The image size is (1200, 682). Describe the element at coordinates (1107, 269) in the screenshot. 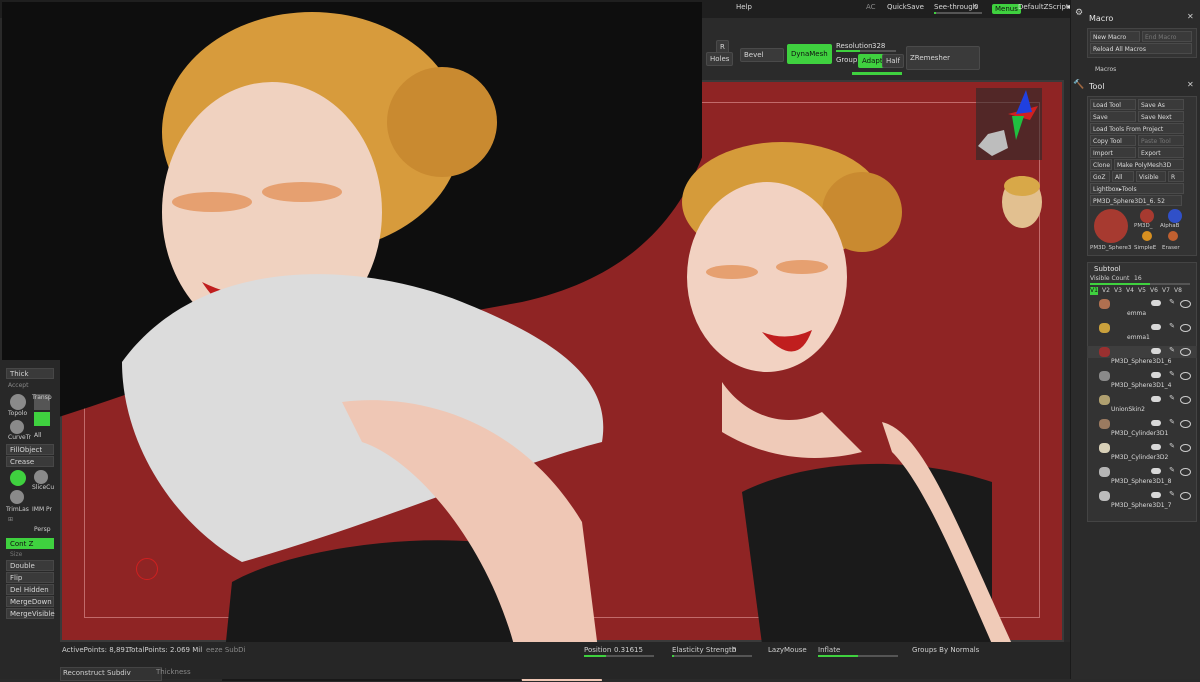

I see `subtool-title: Subtool` at that location.